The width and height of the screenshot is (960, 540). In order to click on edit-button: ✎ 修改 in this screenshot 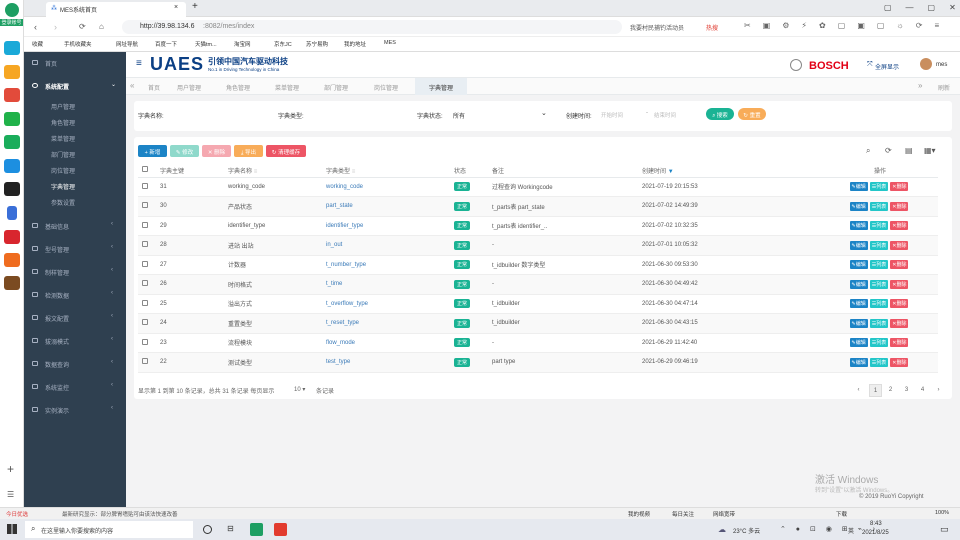, I will do `click(184, 151)`.